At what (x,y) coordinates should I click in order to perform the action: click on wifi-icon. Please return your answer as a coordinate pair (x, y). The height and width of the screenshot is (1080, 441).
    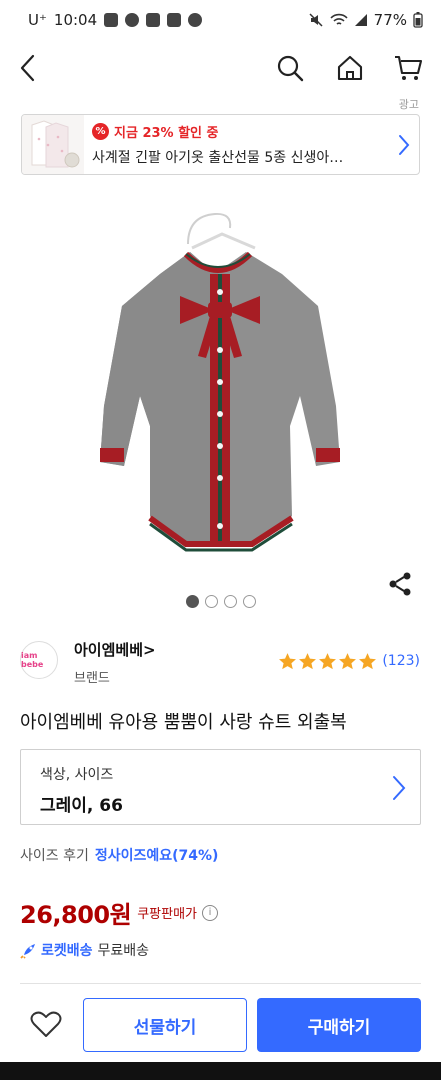
    Looking at the image, I should click on (339, 19).